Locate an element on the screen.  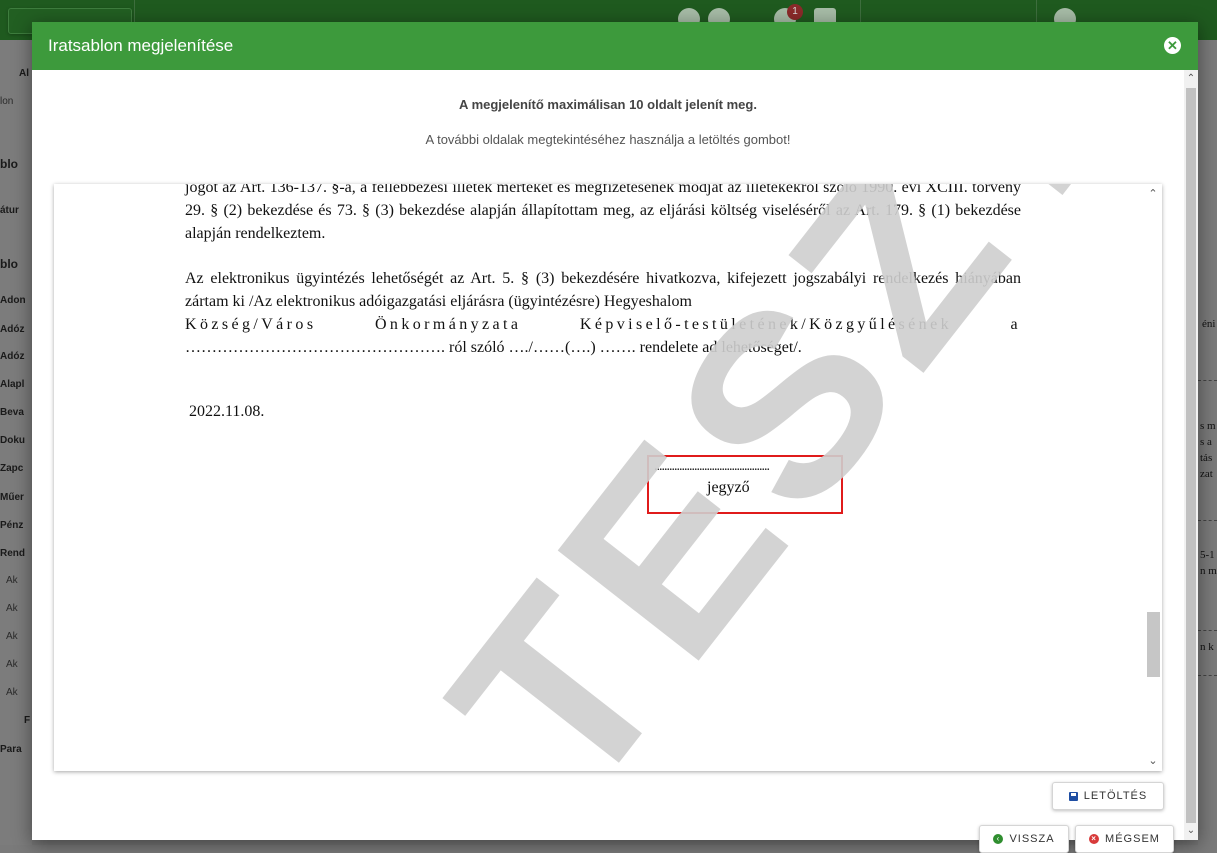
right-label: 5-1 is located at coordinates (1207, 555).